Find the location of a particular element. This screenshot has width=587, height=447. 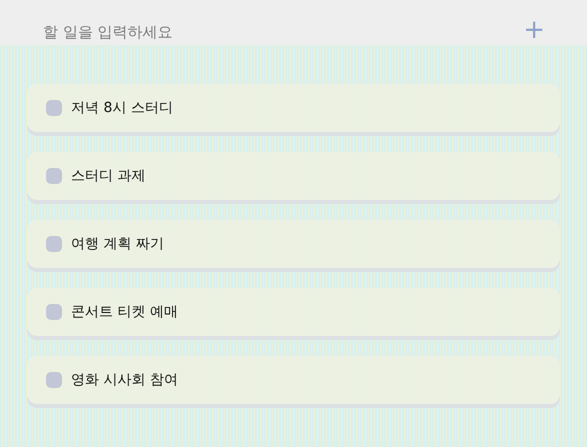

todo-text: 영화 시사회 참여 is located at coordinates (124, 380).